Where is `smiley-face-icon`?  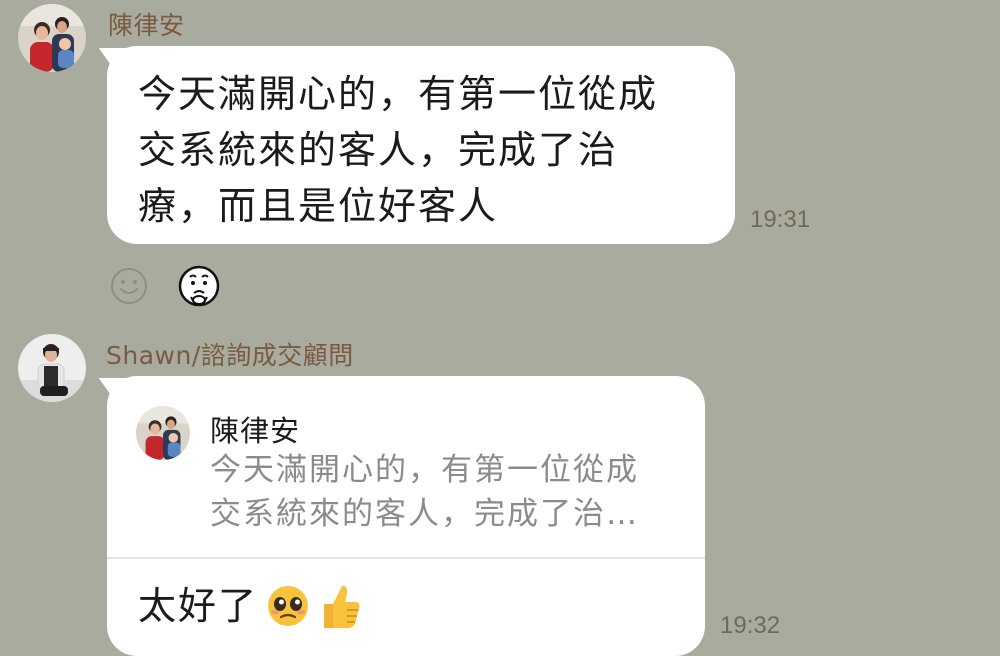 smiley-face-icon is located at coordinates (128, 285).